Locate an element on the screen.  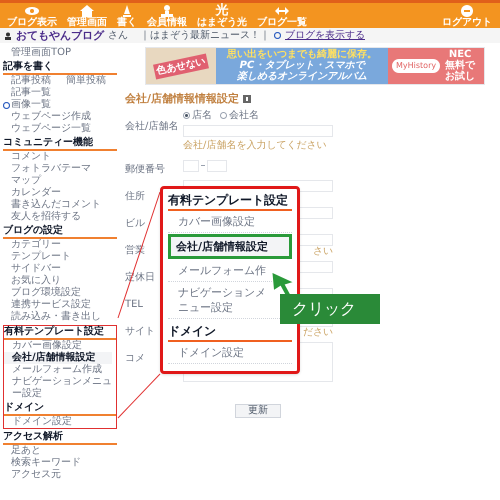
field-label: TEL is located at coordinates (134, 304).